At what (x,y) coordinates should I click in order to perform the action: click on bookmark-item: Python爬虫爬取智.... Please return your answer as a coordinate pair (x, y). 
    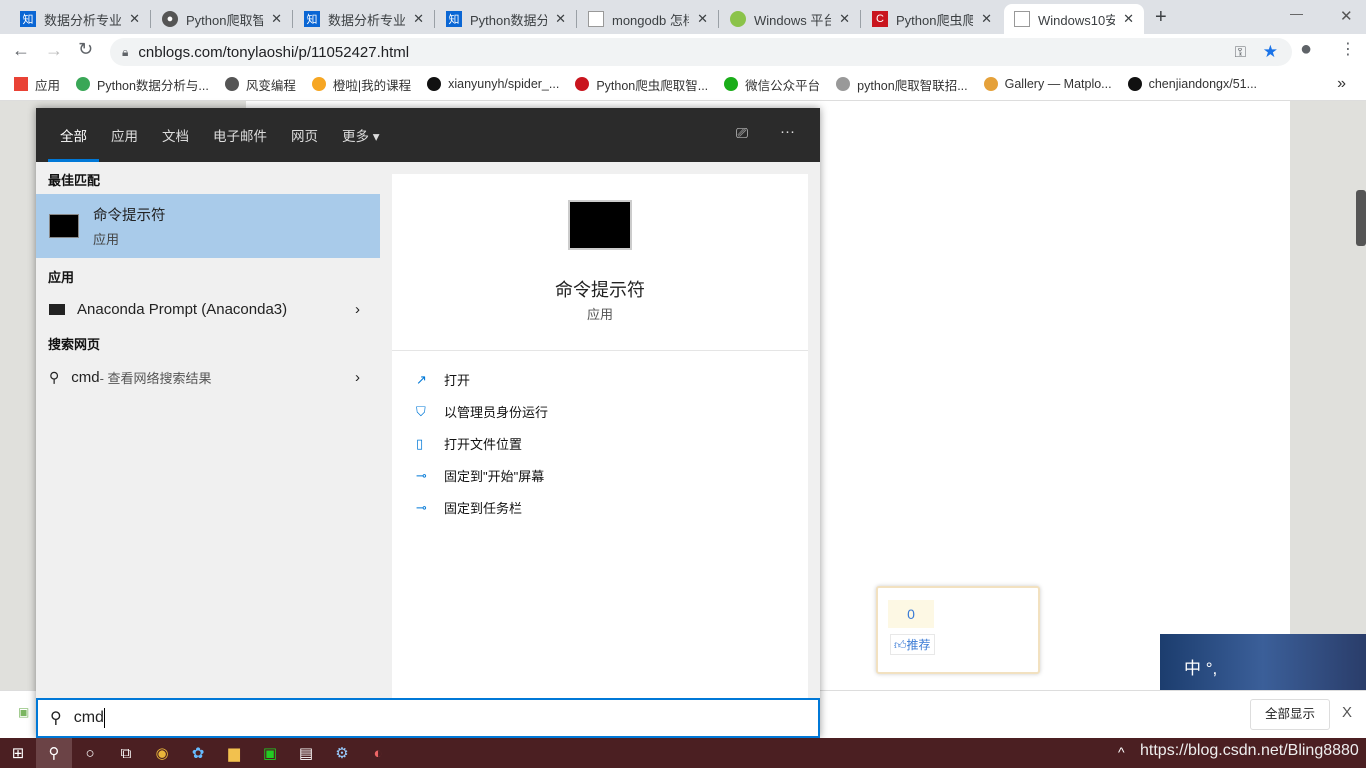
    Looking at the image, I should click on (641, 84).